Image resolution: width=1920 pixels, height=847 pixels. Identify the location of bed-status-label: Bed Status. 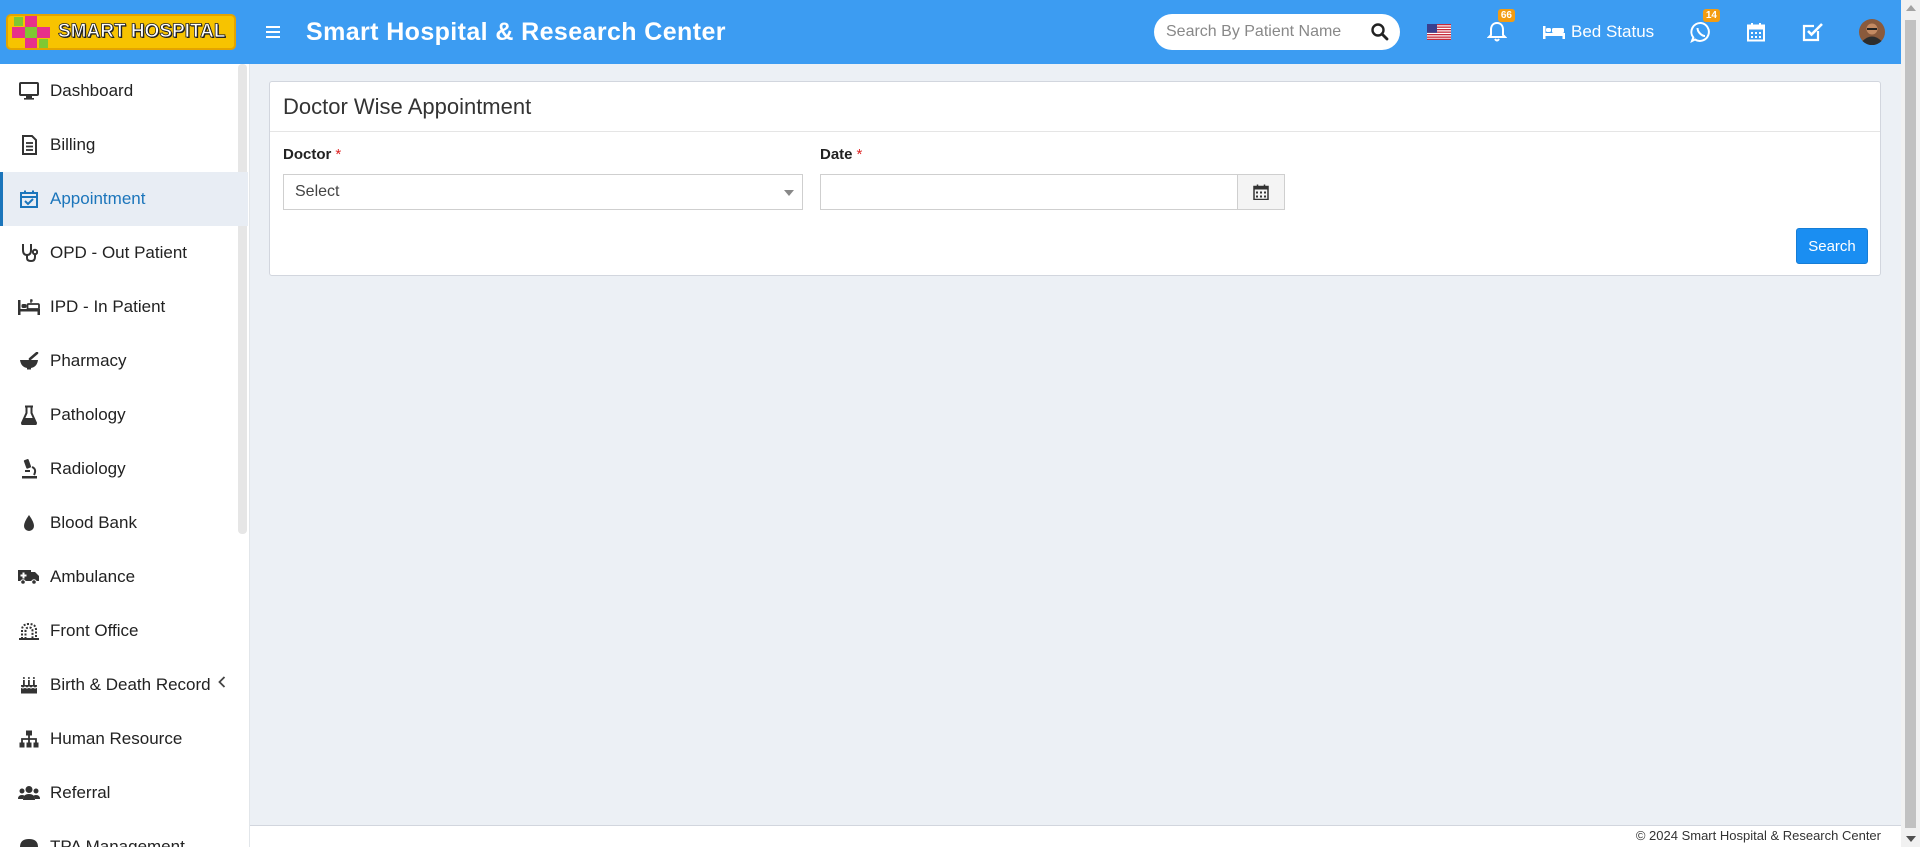
(1613, 31).